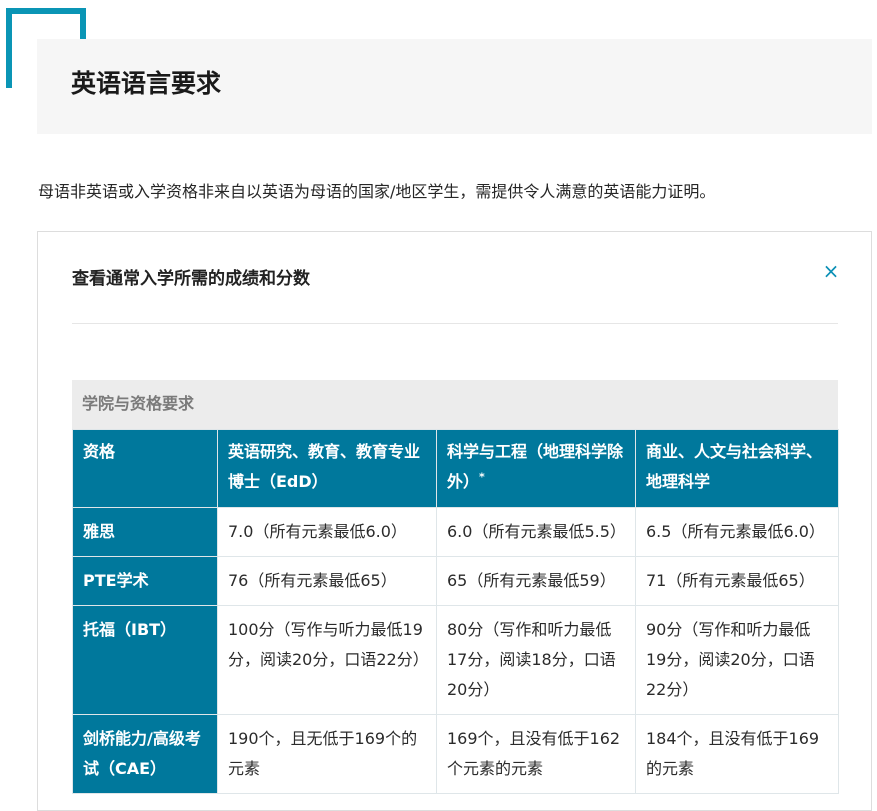 The image size is (877, 811). I want to click on table-caption: 学院与资格要求, so click(138, 403).